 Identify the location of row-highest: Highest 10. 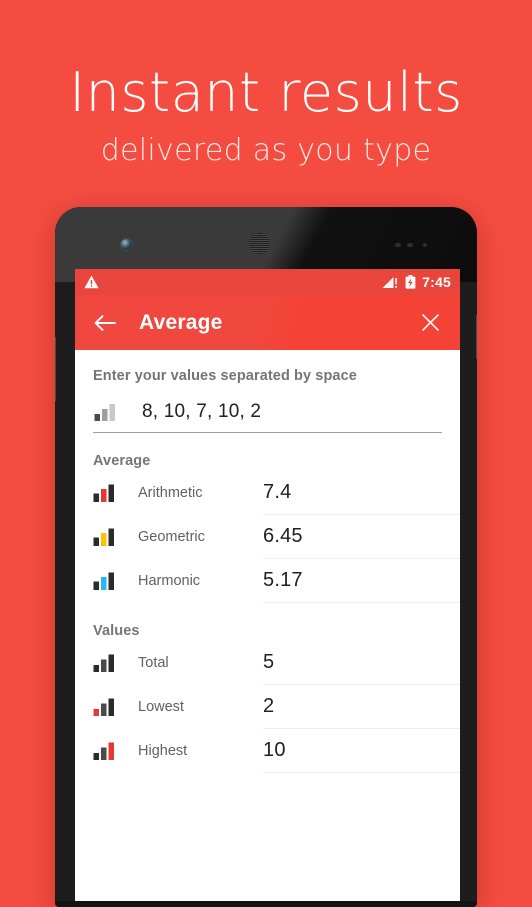
(267, 751).